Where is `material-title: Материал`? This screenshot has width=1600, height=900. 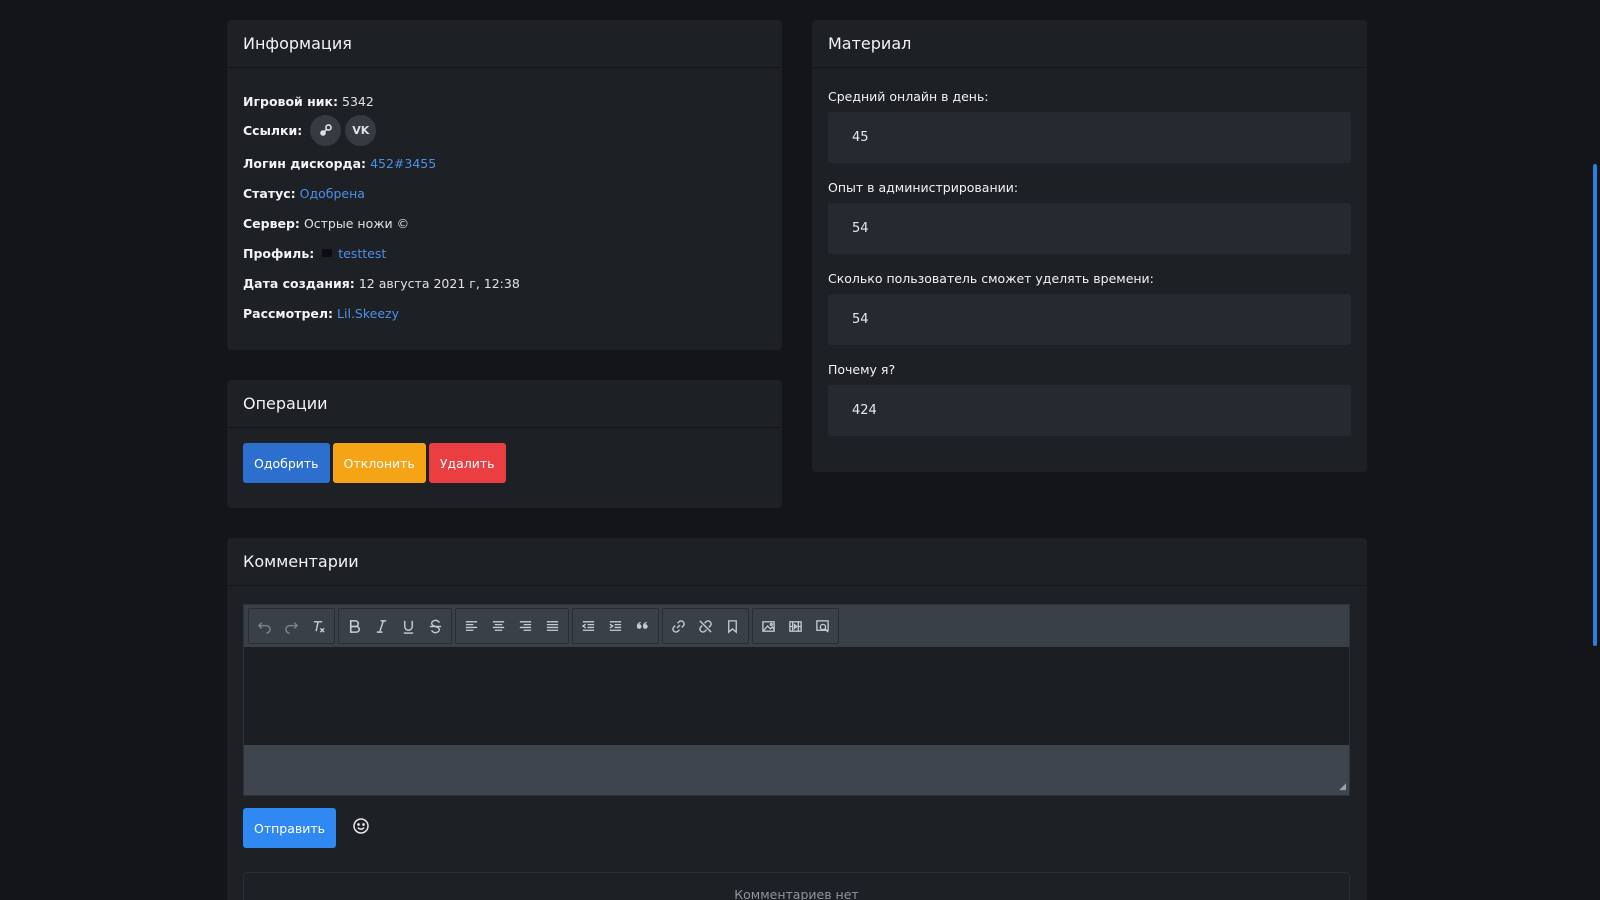 material-title: Материал is located at coordinates (1089, 44).